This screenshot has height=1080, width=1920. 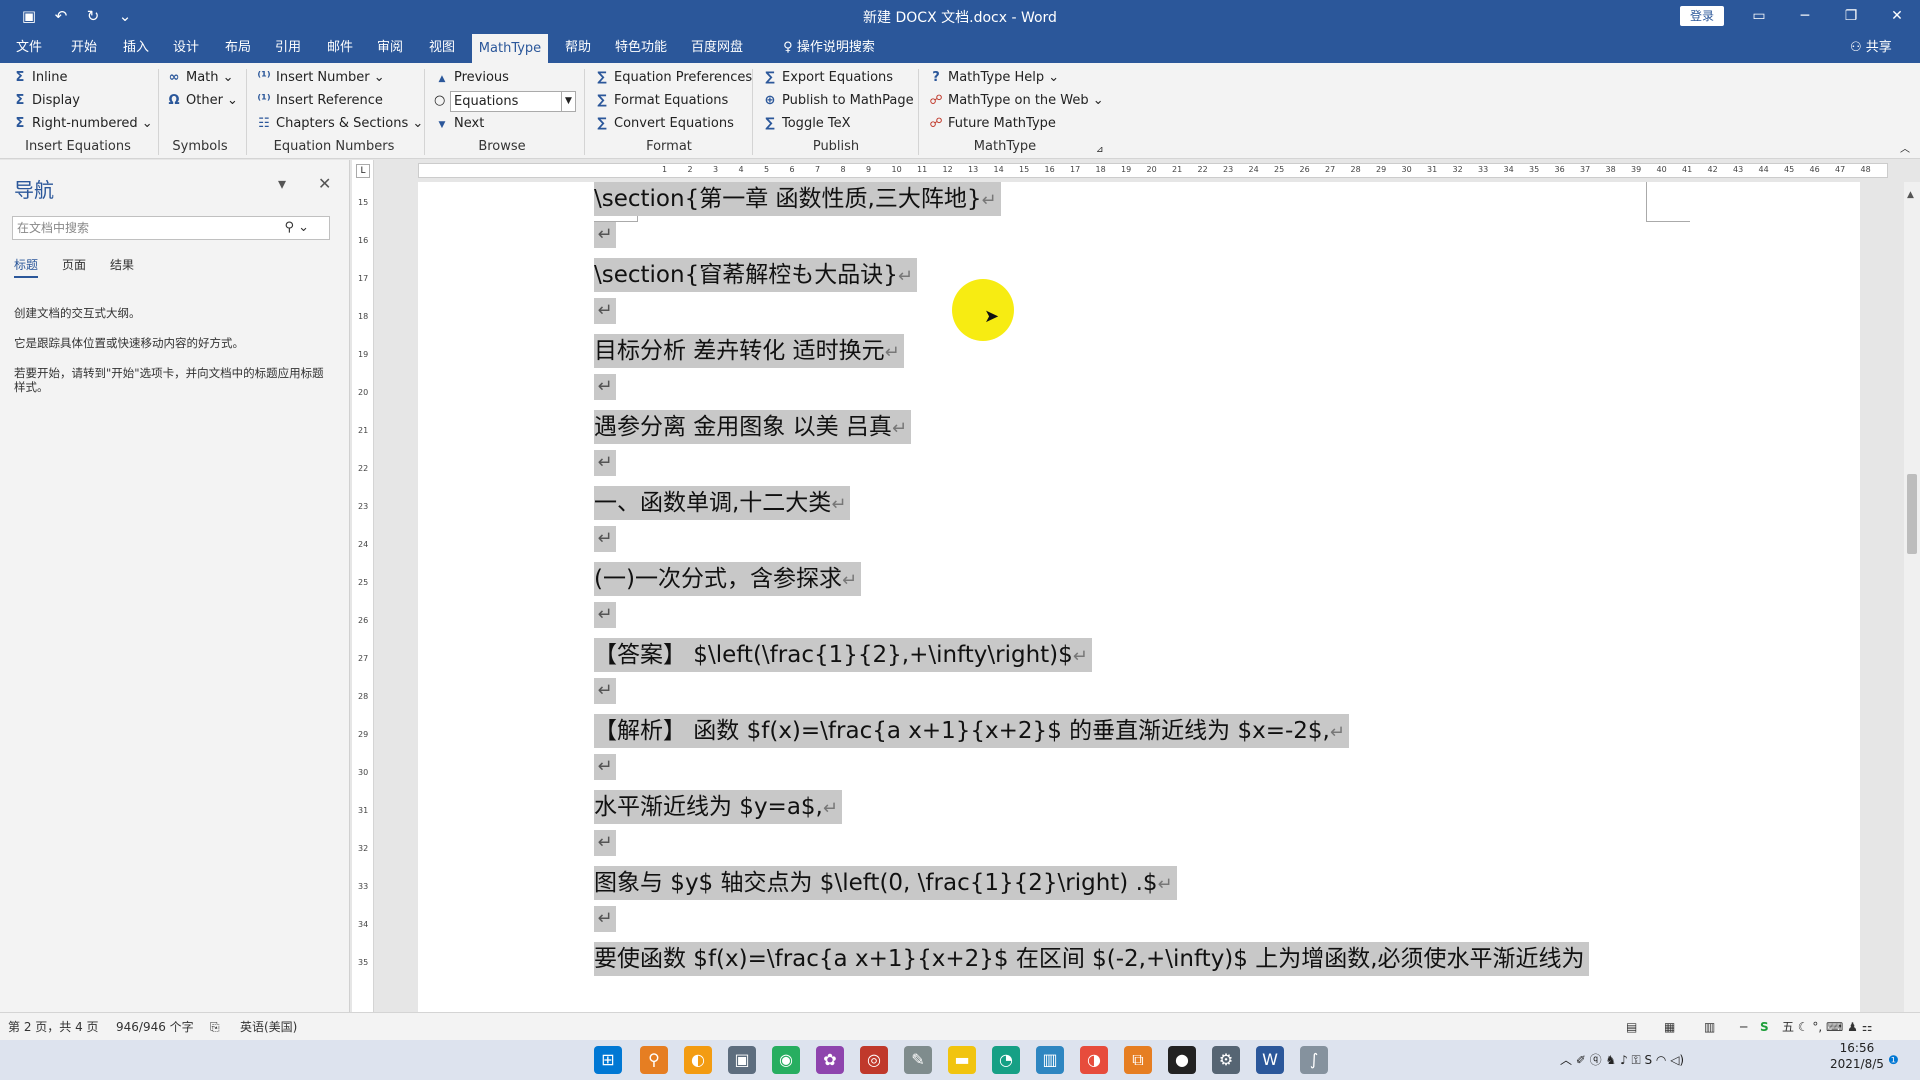 I want to click on document-line: \section{第一章 函数性质,三大阵地}↵, so click(x=797, y=199).